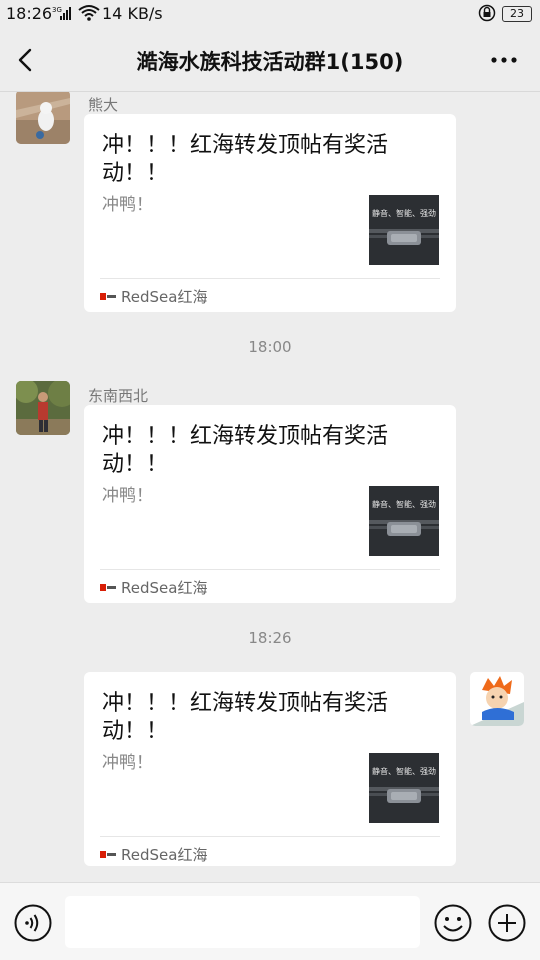 The image size is (540, 960). What do you see at coordinates (103, 105) in the screenshot?
I see `sender-name: 熊大` at bounding box center [103, 105].